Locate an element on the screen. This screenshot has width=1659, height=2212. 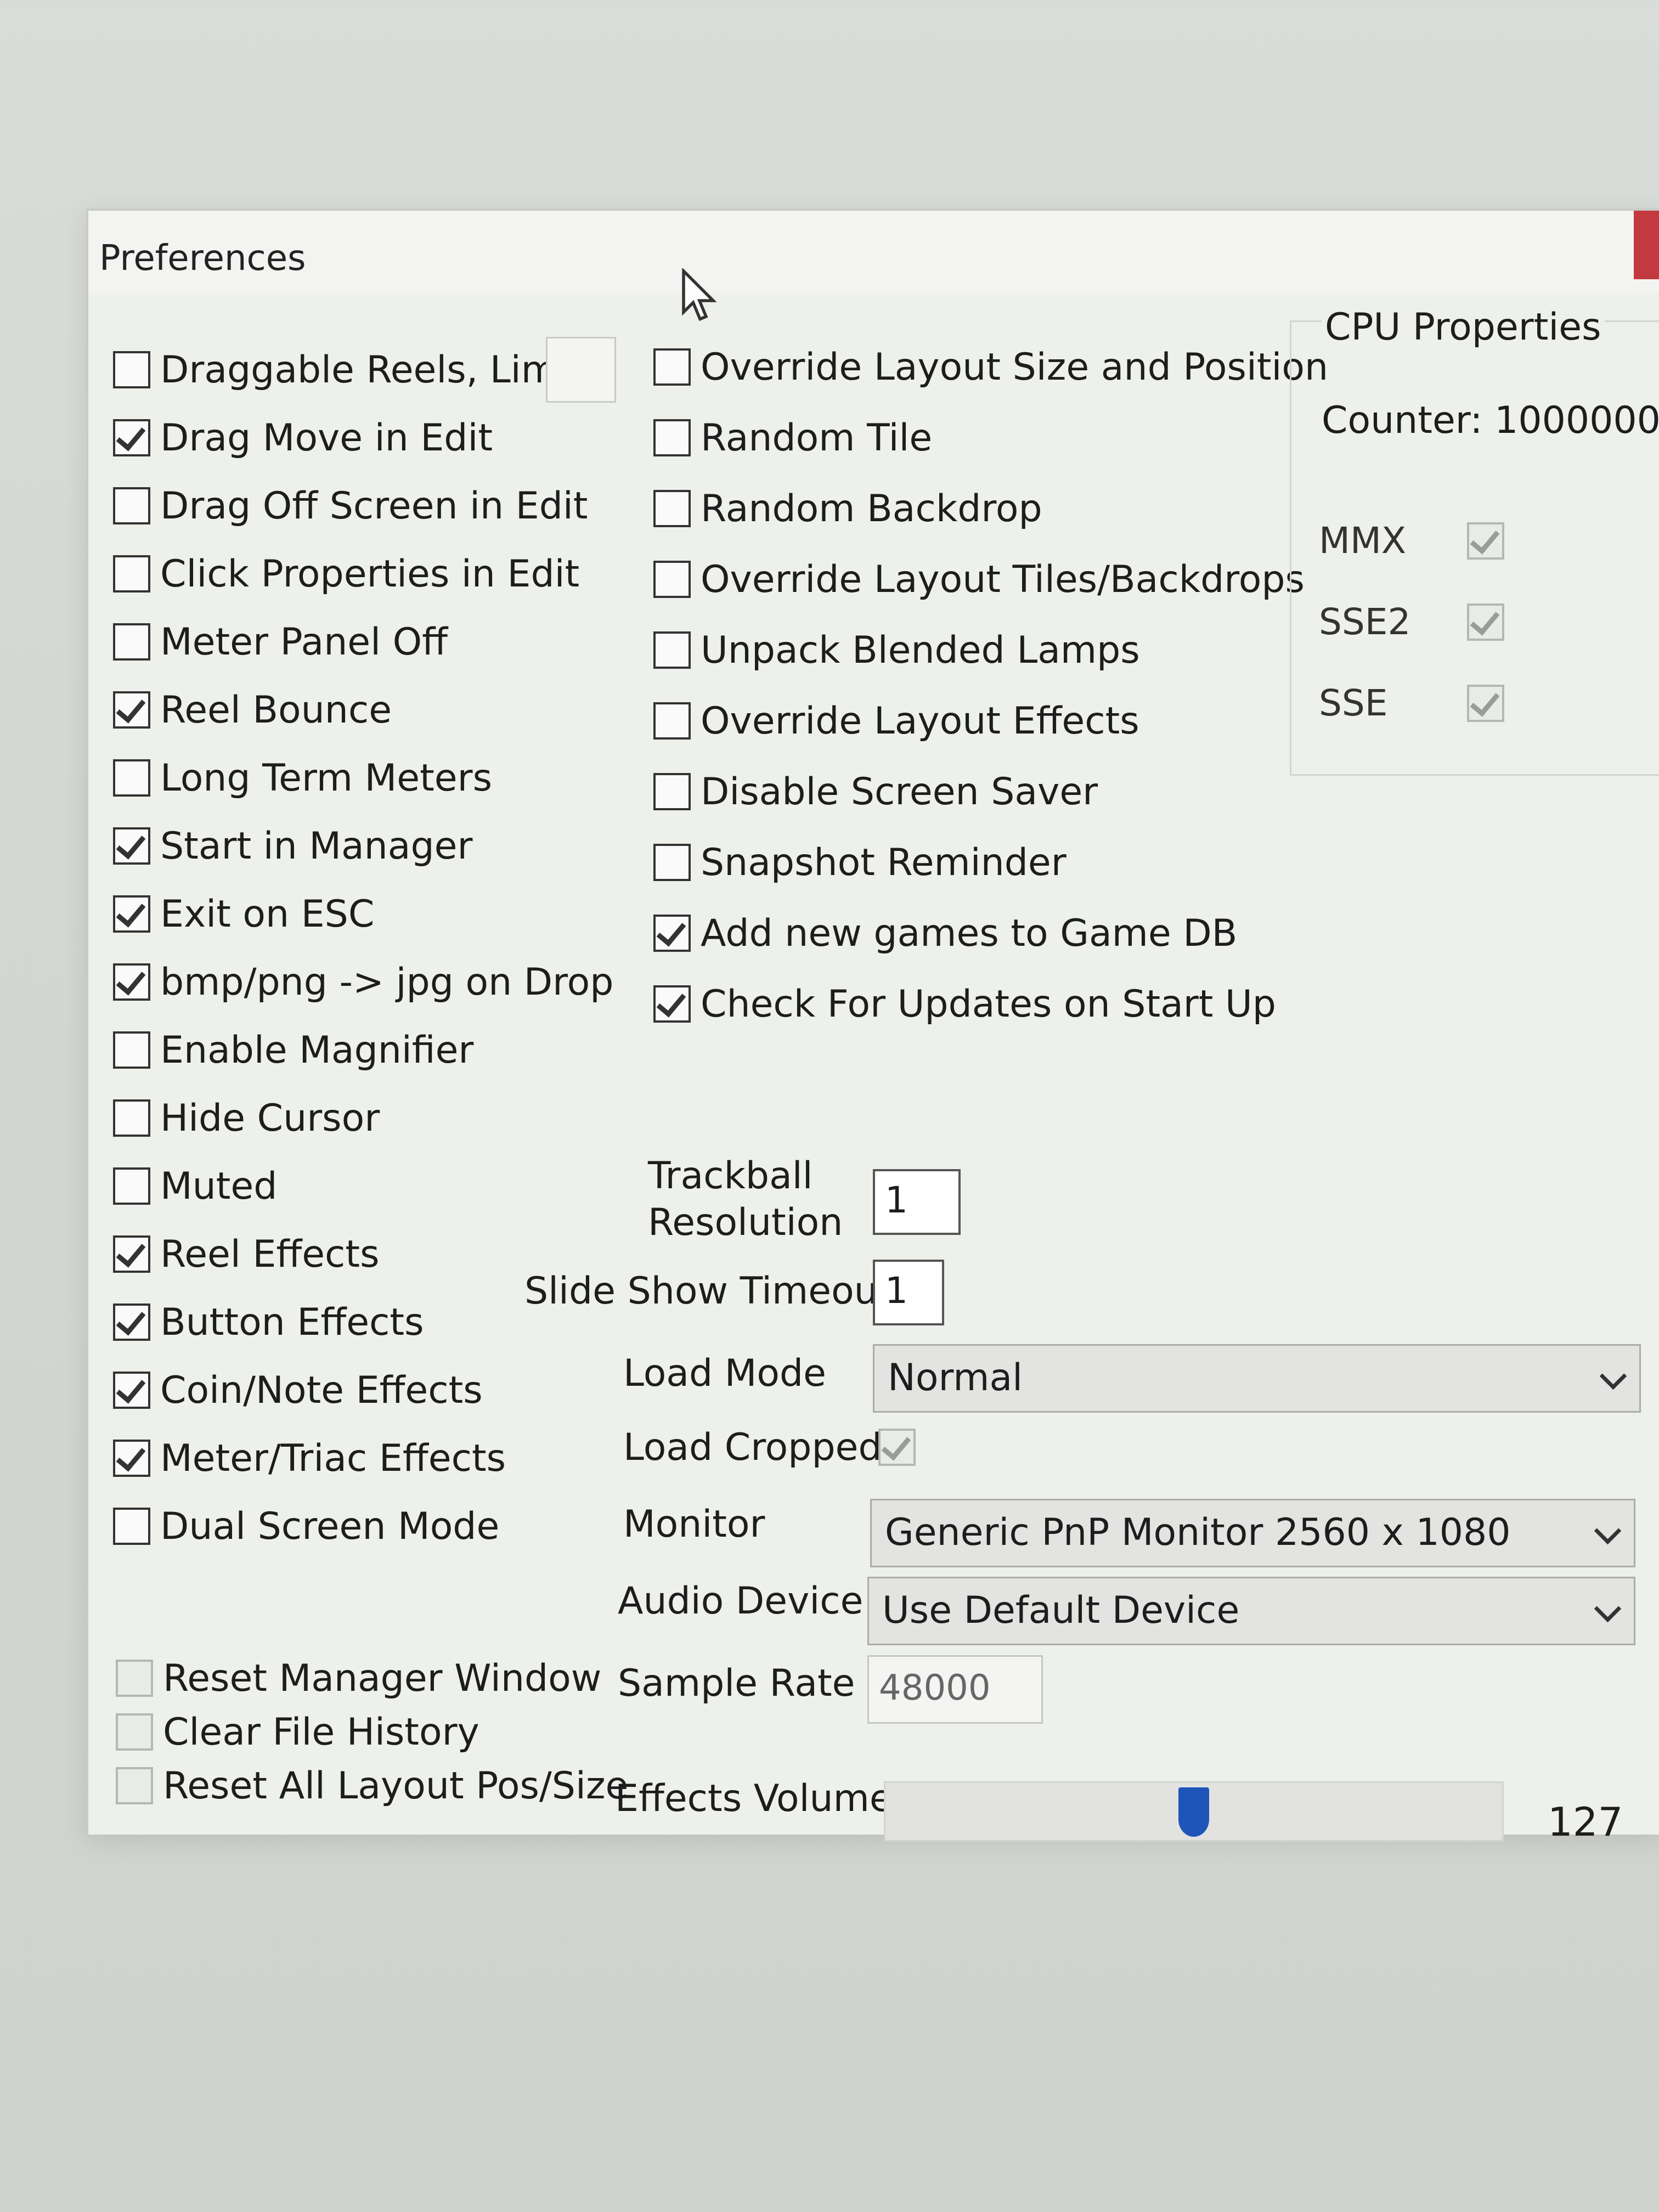
option-random-tile: Random Tile is located at coordinates (792, 437).